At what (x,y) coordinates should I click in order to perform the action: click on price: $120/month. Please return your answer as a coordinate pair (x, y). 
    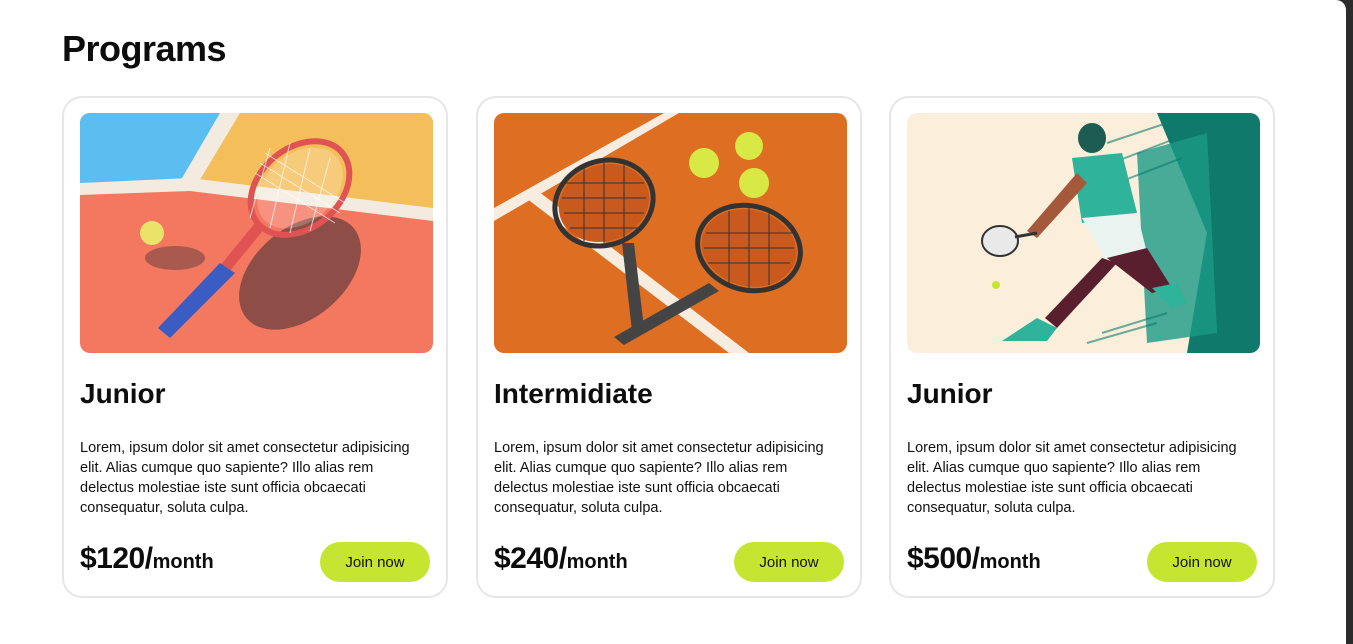
    Looking at the image, I should click on (147, 559).